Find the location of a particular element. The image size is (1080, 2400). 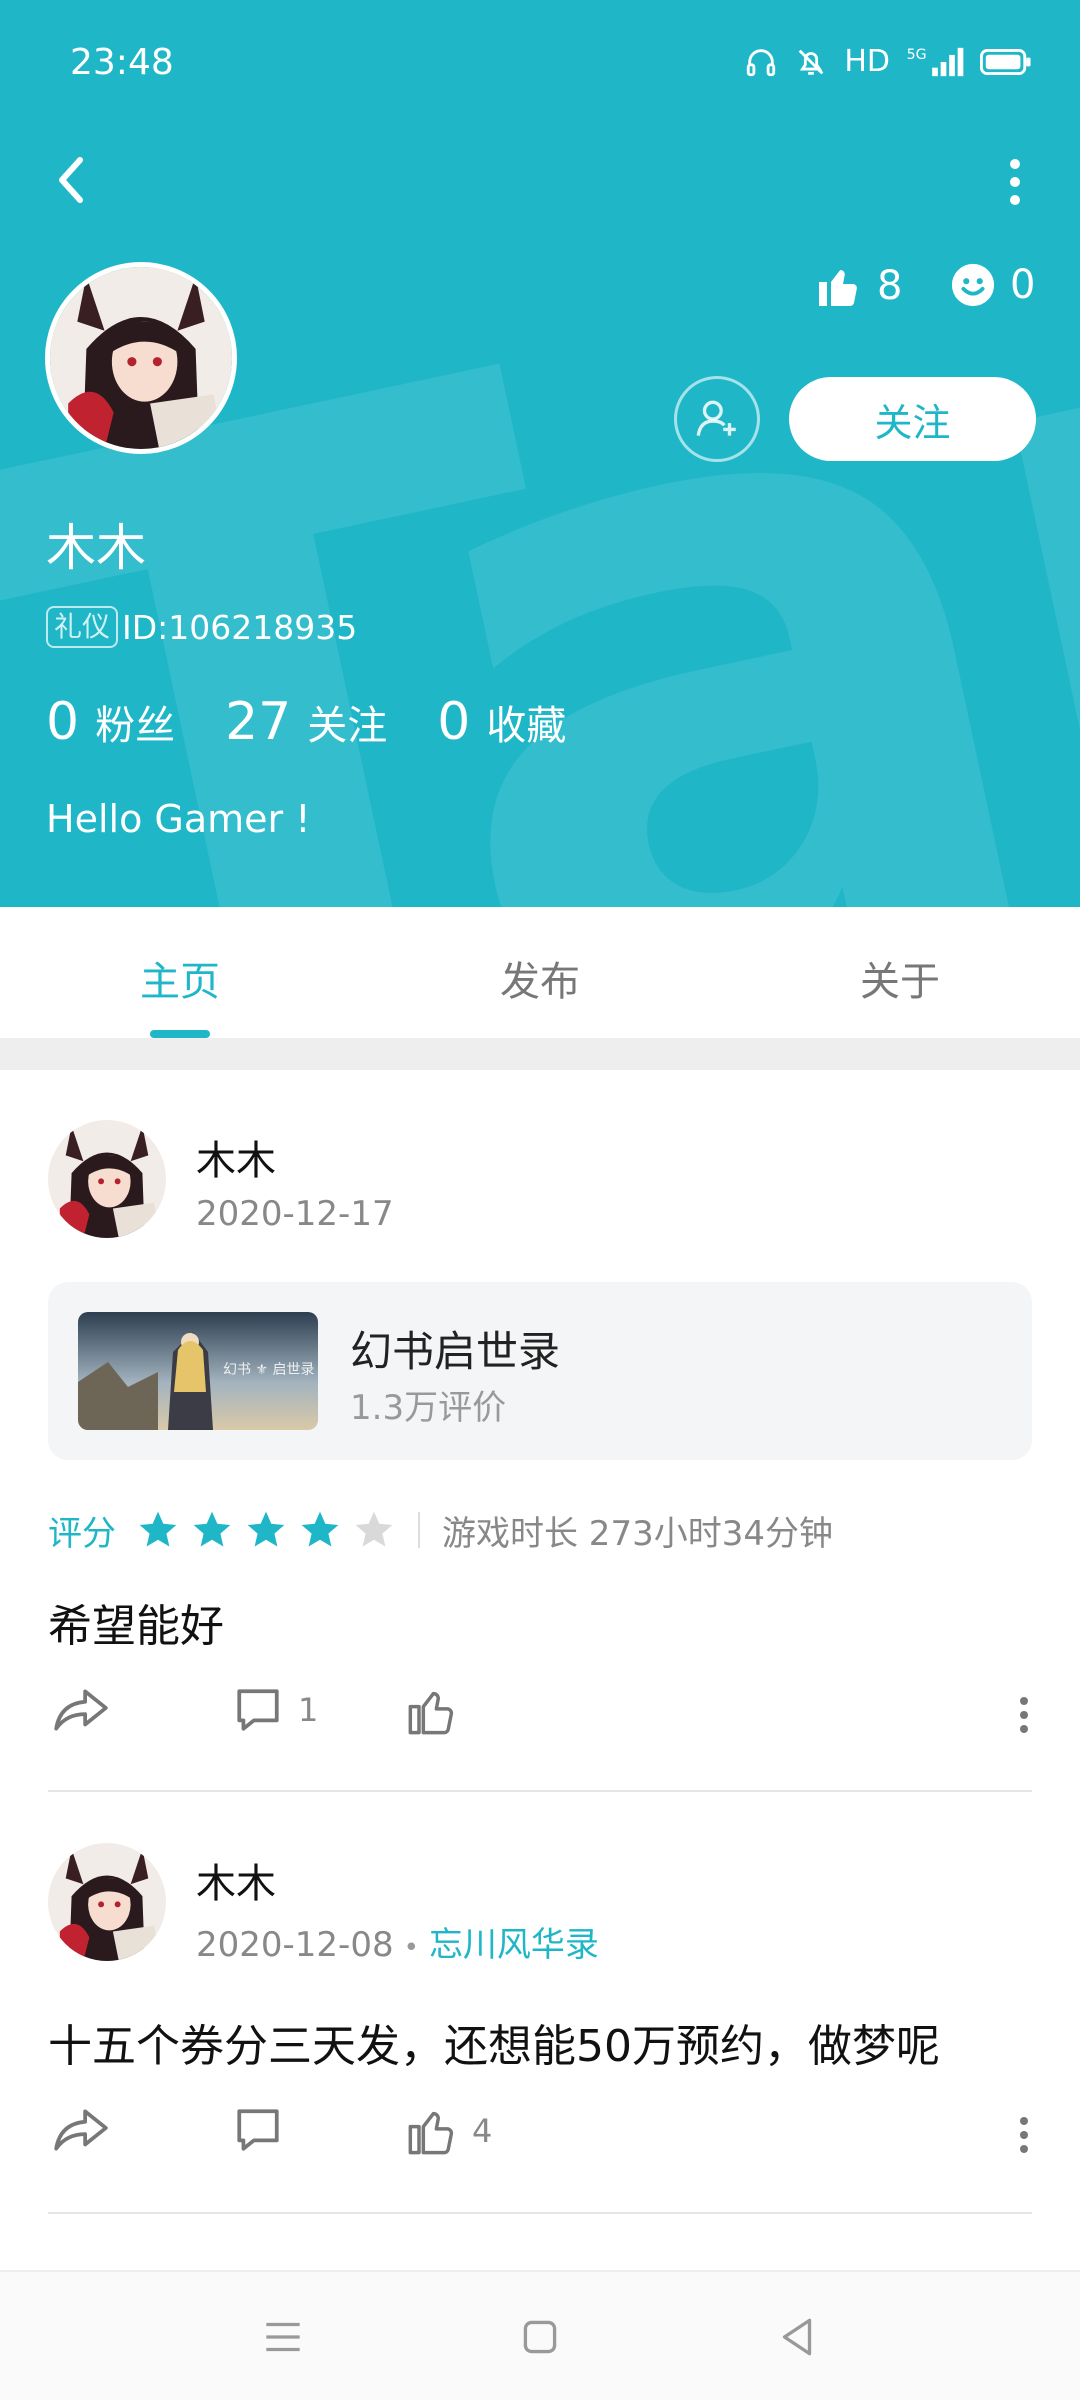

profile-avatar is located at coordinates (141, 358).